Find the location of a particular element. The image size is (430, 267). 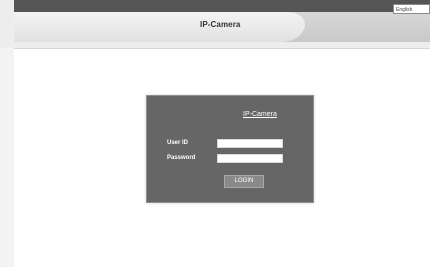

header-top-strip is located at coordinates (222, 6).